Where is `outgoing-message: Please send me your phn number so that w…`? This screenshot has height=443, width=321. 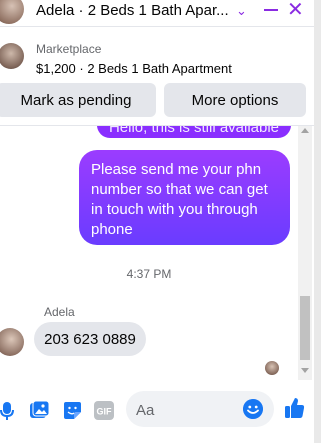
outgoing-message: Please send me your phn number so that w… is located at coordinates (184, 197).